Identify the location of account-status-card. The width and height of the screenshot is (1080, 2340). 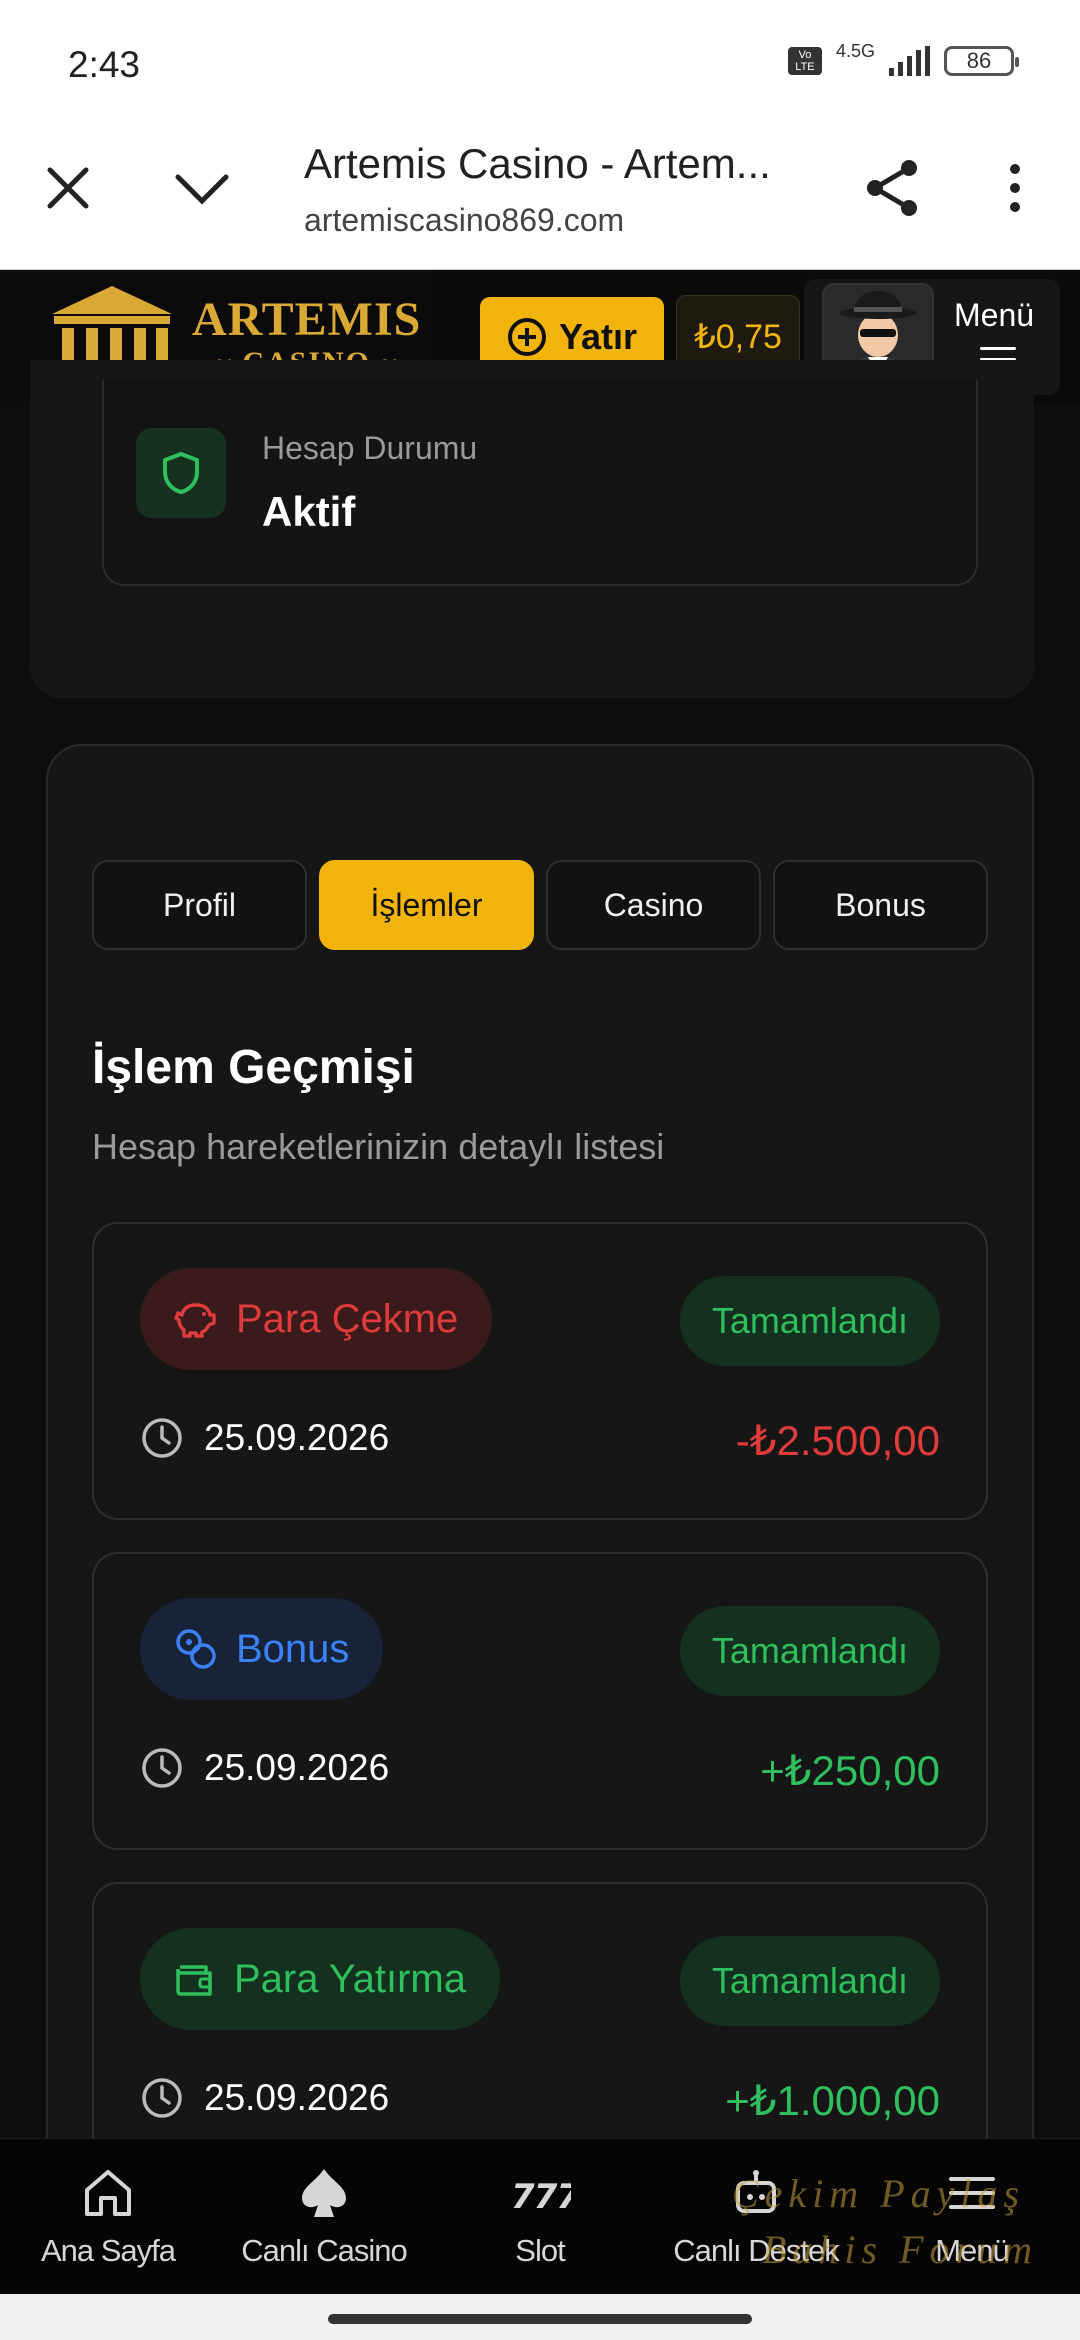
(540, 483).